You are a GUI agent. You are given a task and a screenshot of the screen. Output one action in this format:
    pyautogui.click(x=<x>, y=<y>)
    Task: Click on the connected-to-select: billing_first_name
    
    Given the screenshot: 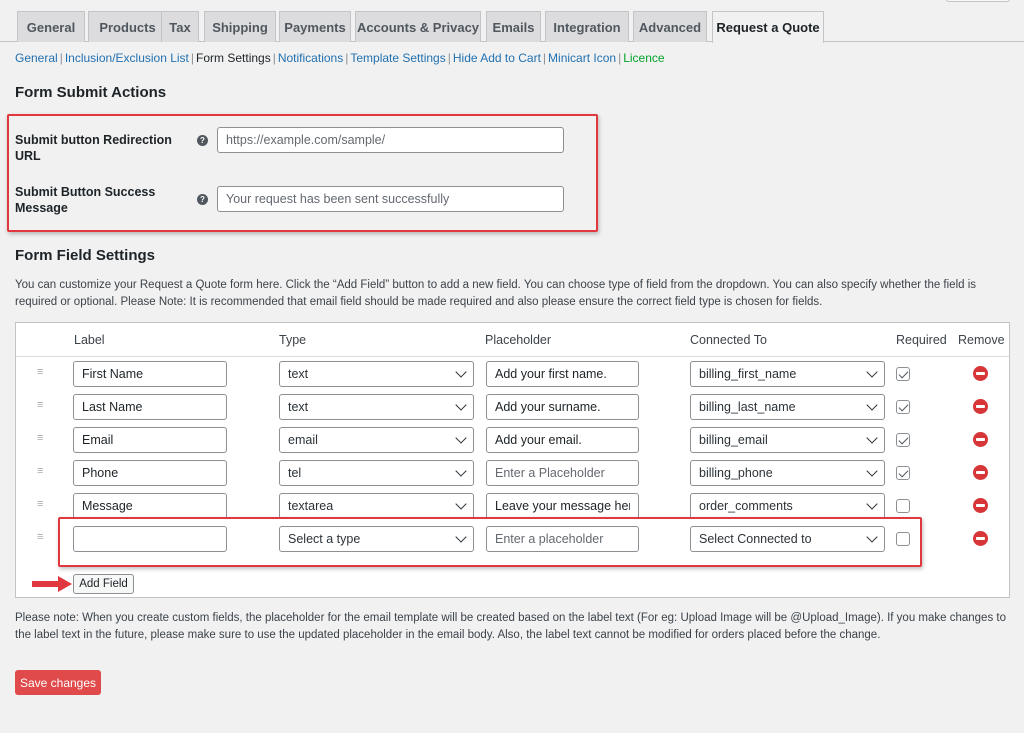 What is the action you would take?
    pyautogui.click(x=787, y=374)
    